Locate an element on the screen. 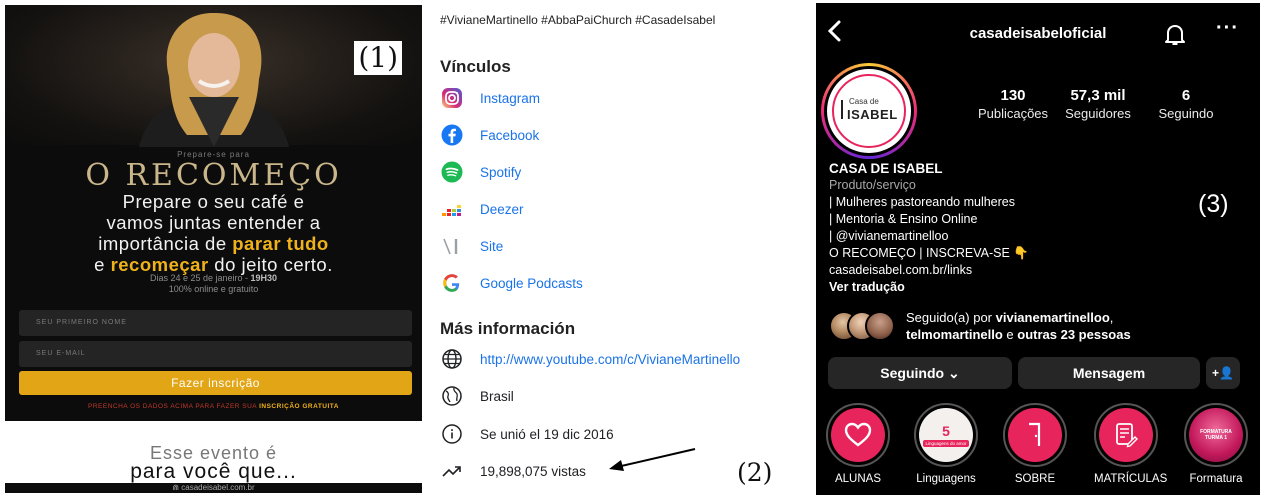 The width and height of the screenshot is (1266, 498). link-label: Site is located at coordinates (491, 246).